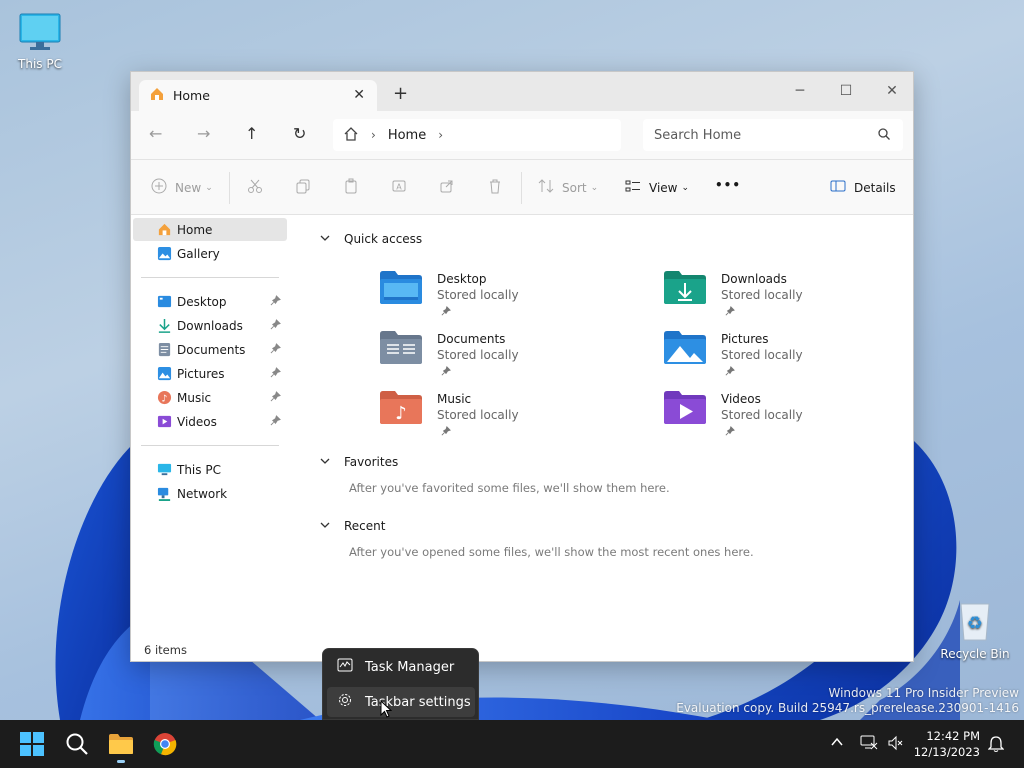 This screenshot has height=768, width=1024. Describe the element at coordinates (657, 187) in the screenshot. I see `view-button: View ⌄` at that location.